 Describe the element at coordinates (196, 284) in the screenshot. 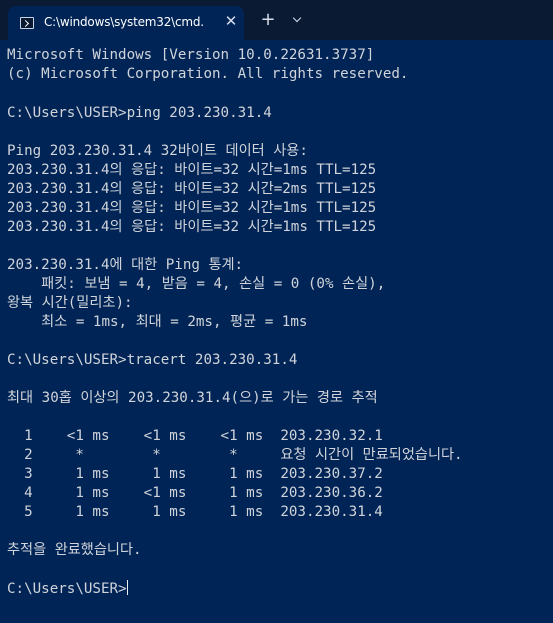

I see `console-line: 패킷: 보냄 = 4, 받음 = 4, 손실 = 0 (0% 손실),` at that location.